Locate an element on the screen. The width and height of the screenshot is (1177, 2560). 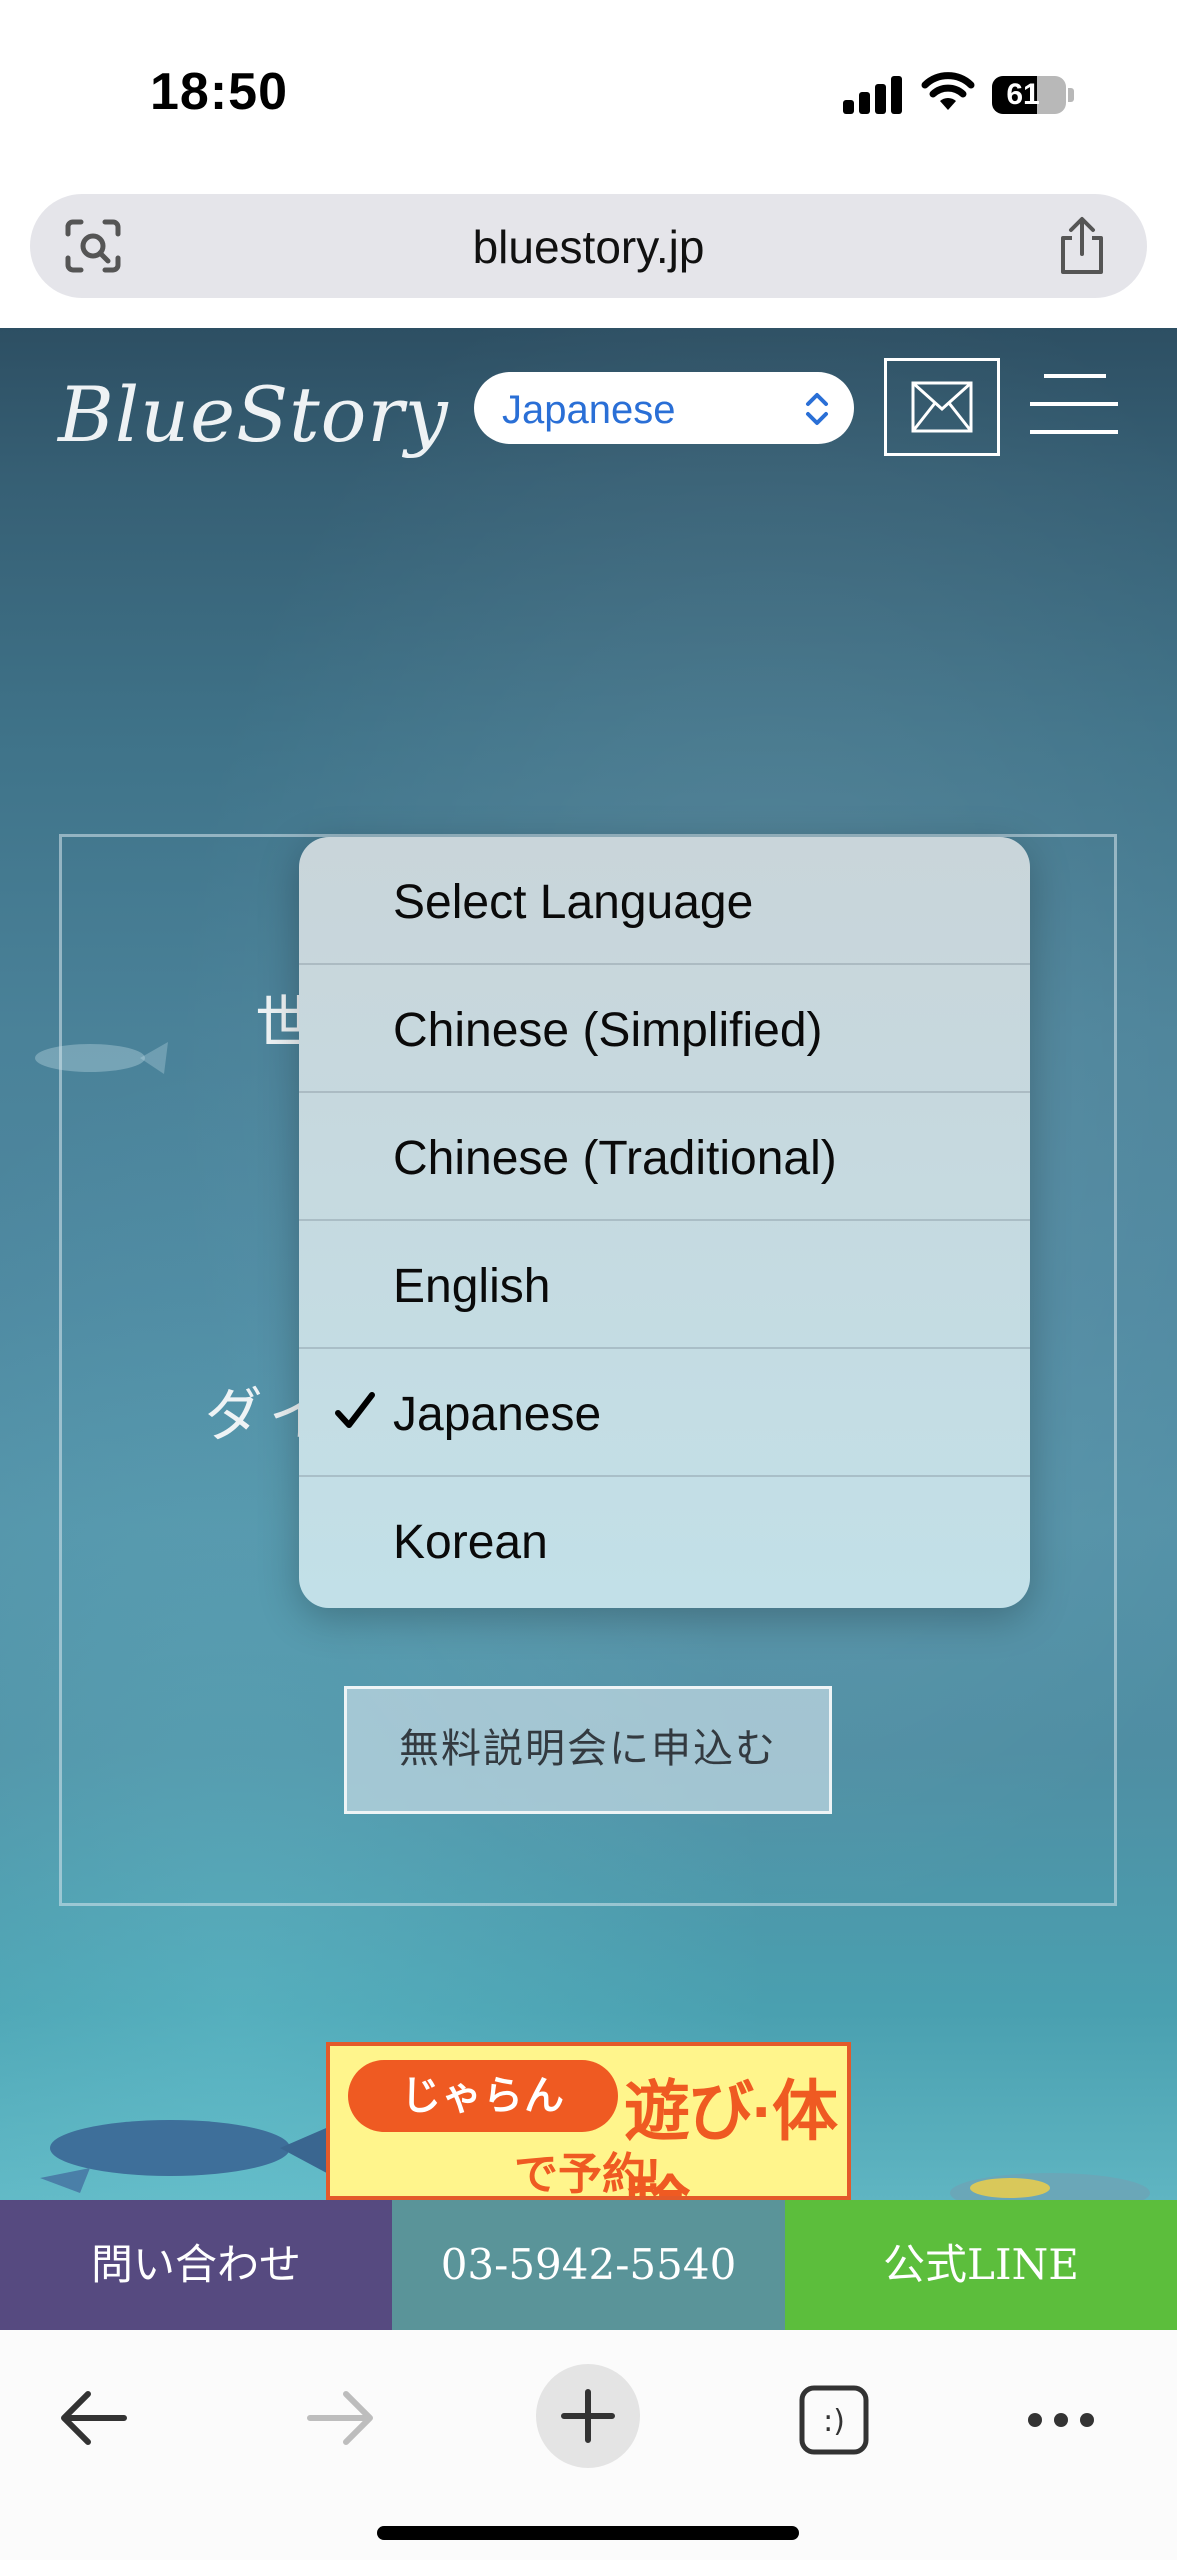
plus-icon is located at coordinates (588, 2416).